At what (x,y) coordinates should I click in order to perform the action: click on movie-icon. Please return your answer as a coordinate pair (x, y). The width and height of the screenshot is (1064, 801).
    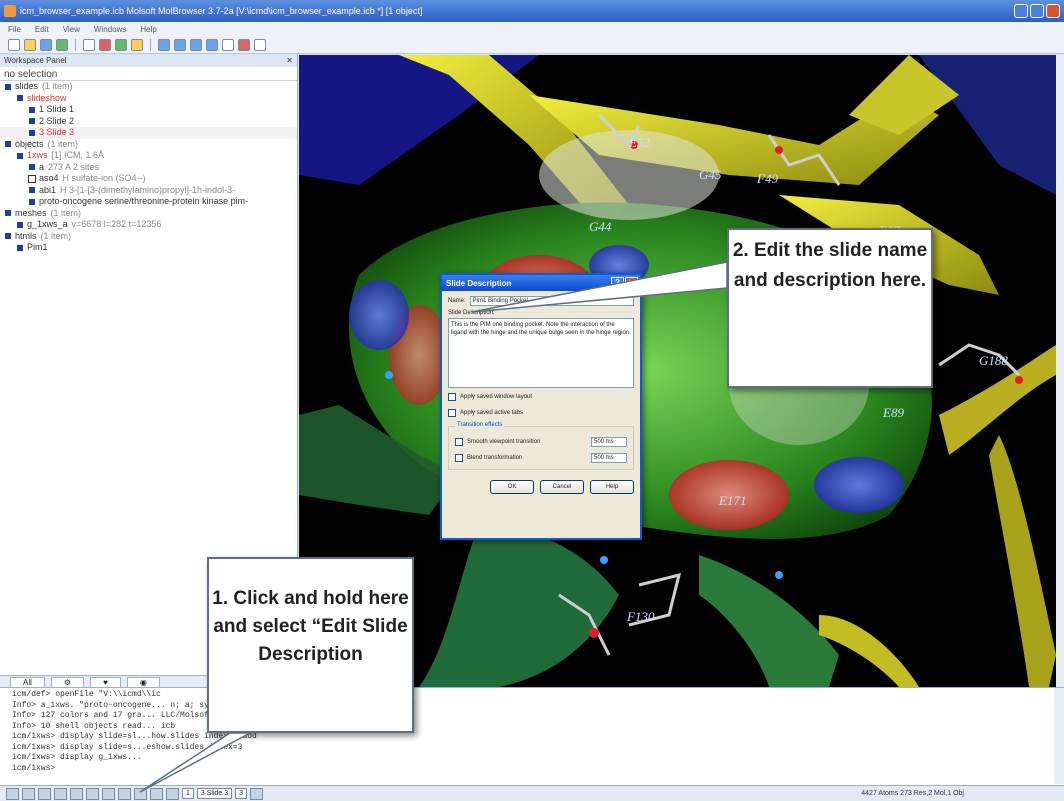
    Looking at the image, I should click on (124, 793).